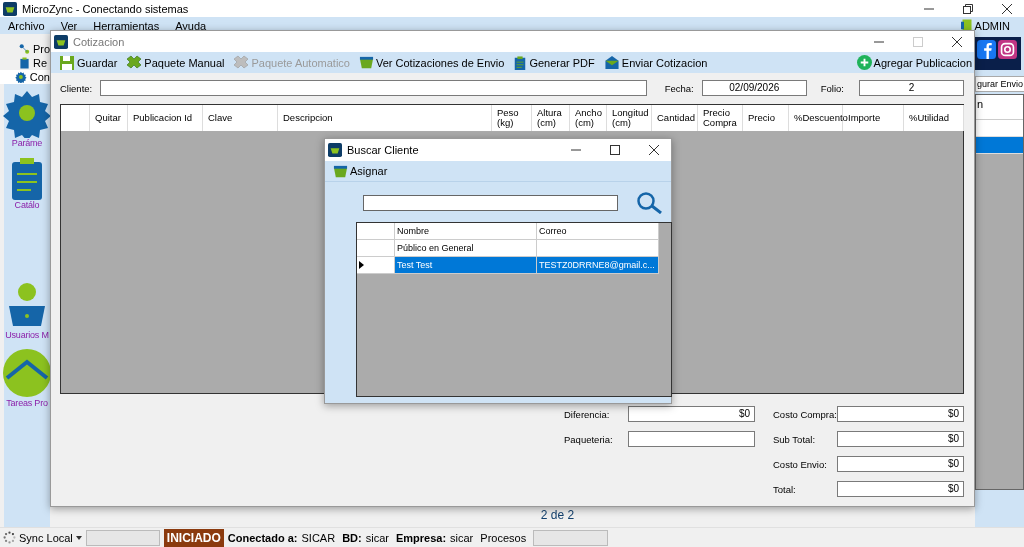  Describe the element at coordinates (26, 25) in the screenshot. I see `menu-item: Archivo` at that location.